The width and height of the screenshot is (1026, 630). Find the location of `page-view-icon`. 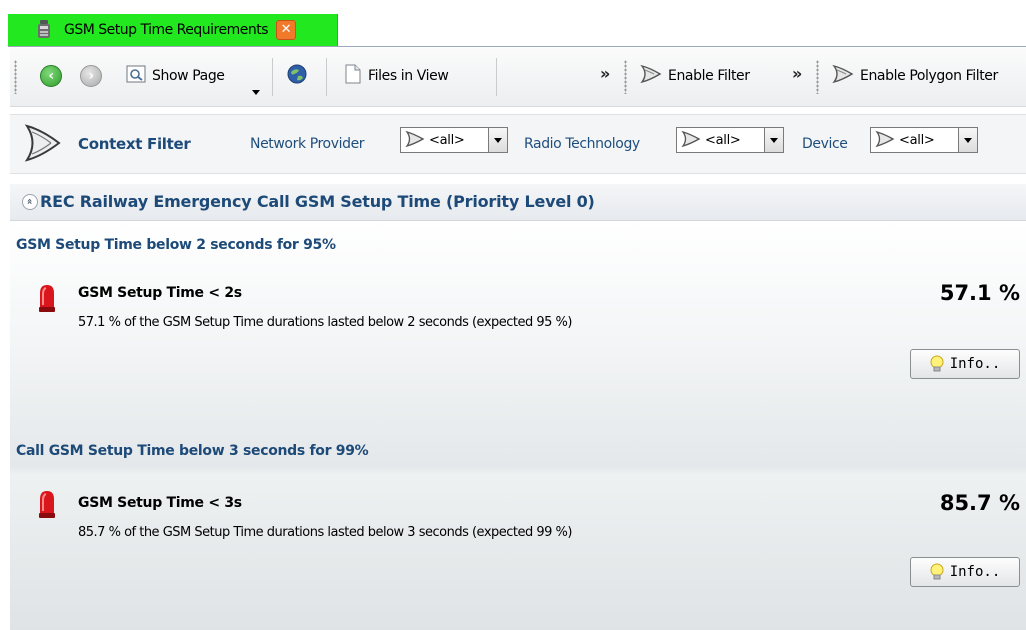

page-view-icon is located at coordinates (136, 76).